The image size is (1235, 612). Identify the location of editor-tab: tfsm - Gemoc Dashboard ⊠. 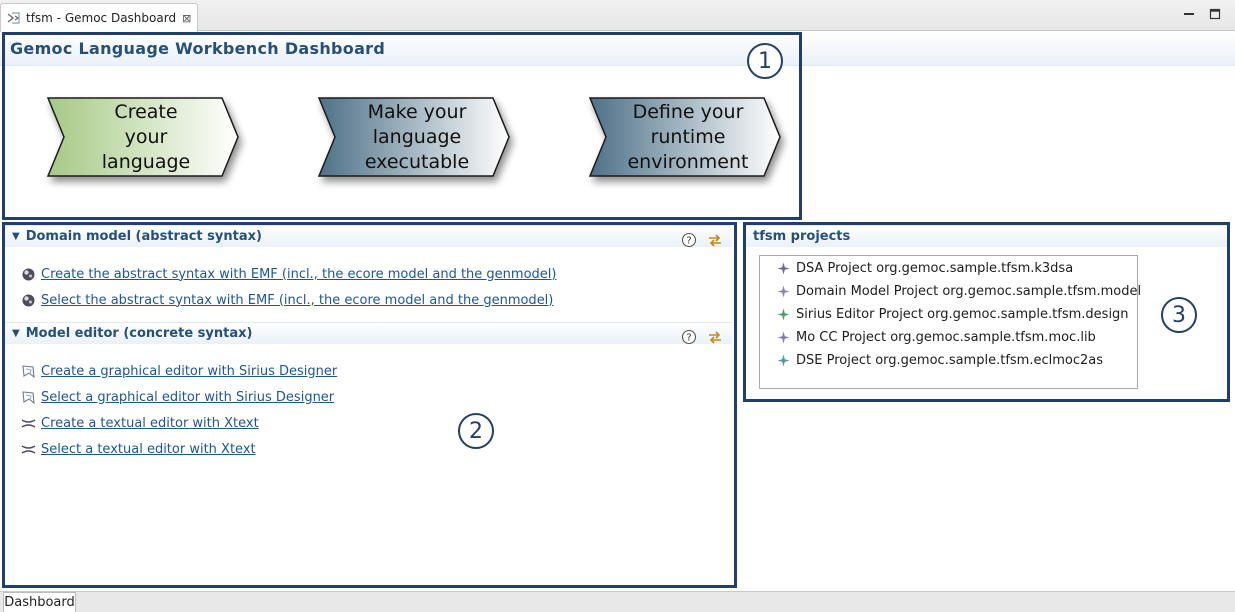
(99, 17).